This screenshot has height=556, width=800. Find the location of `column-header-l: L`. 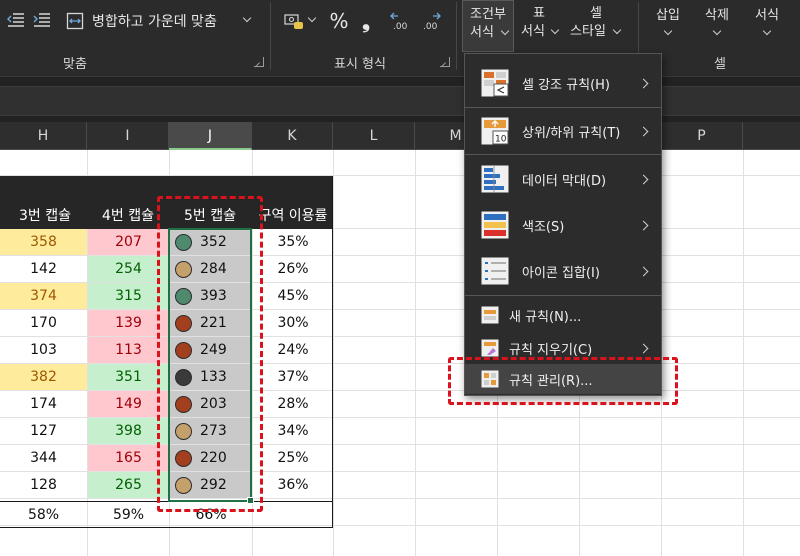

column-header-l: L is located at coordinates (374, 136).